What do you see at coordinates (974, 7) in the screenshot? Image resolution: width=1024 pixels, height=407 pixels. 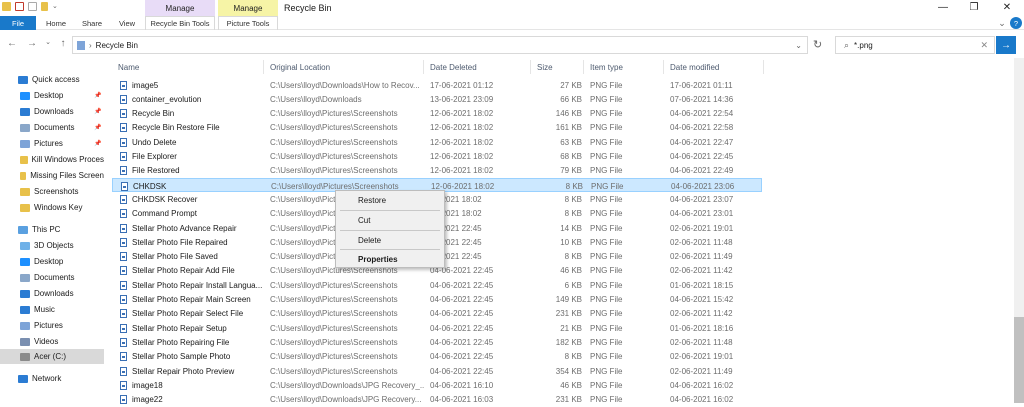 I see `maximize-button: ❐` at bounding box center [974, 7].